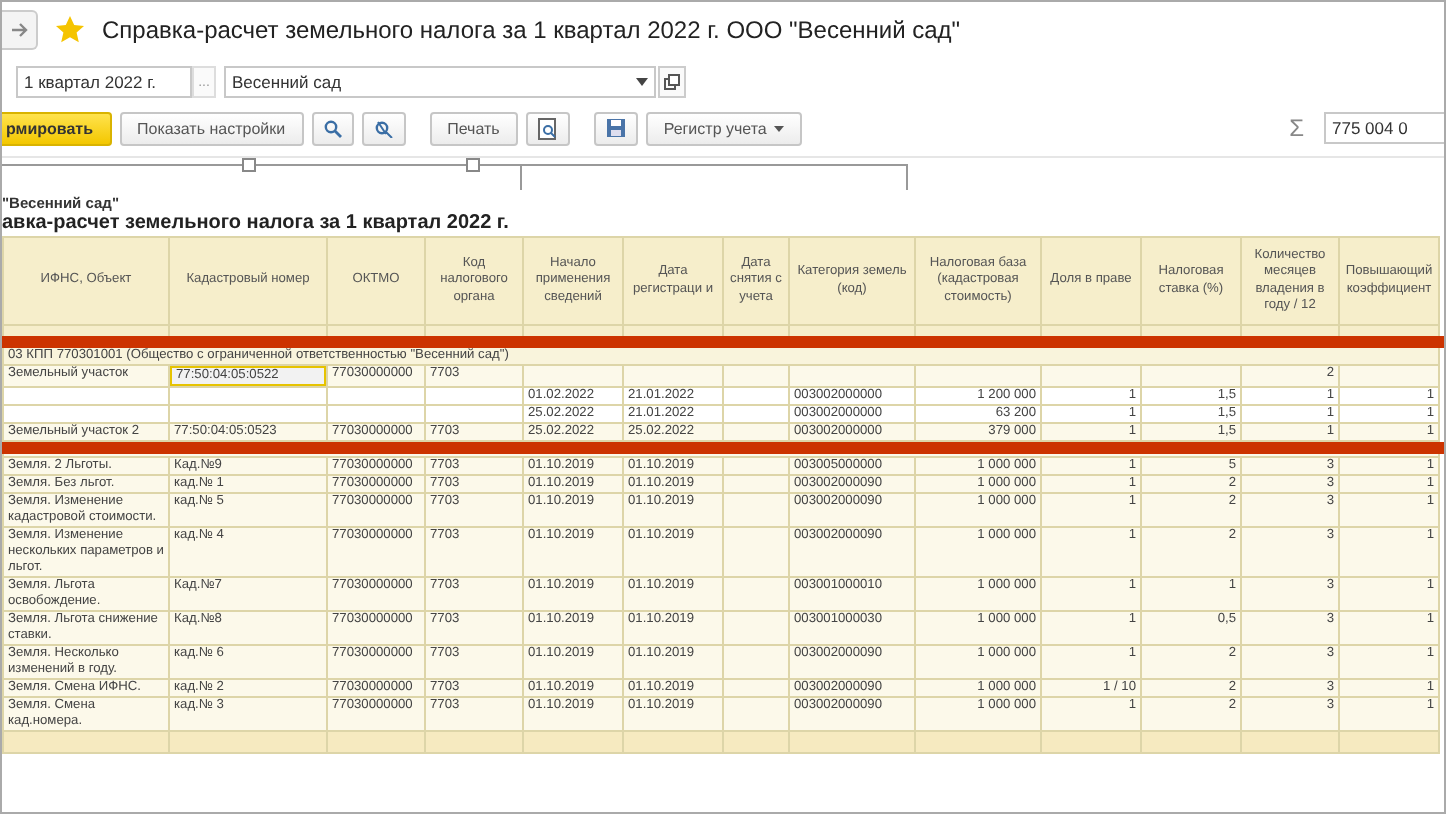 This screenshot has height=814, width=1446. Describe the element at coordinates (440, 82) in the screenshot. I see `organization-field: Весенний сад` at that location.